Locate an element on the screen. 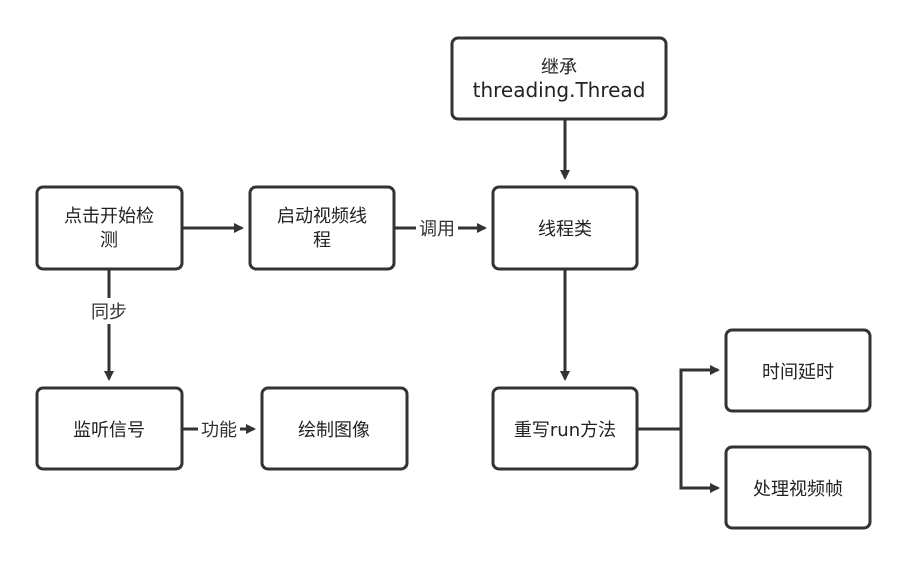  node-time-delay-label: 时间延时 is located at coordinates (798, 372).